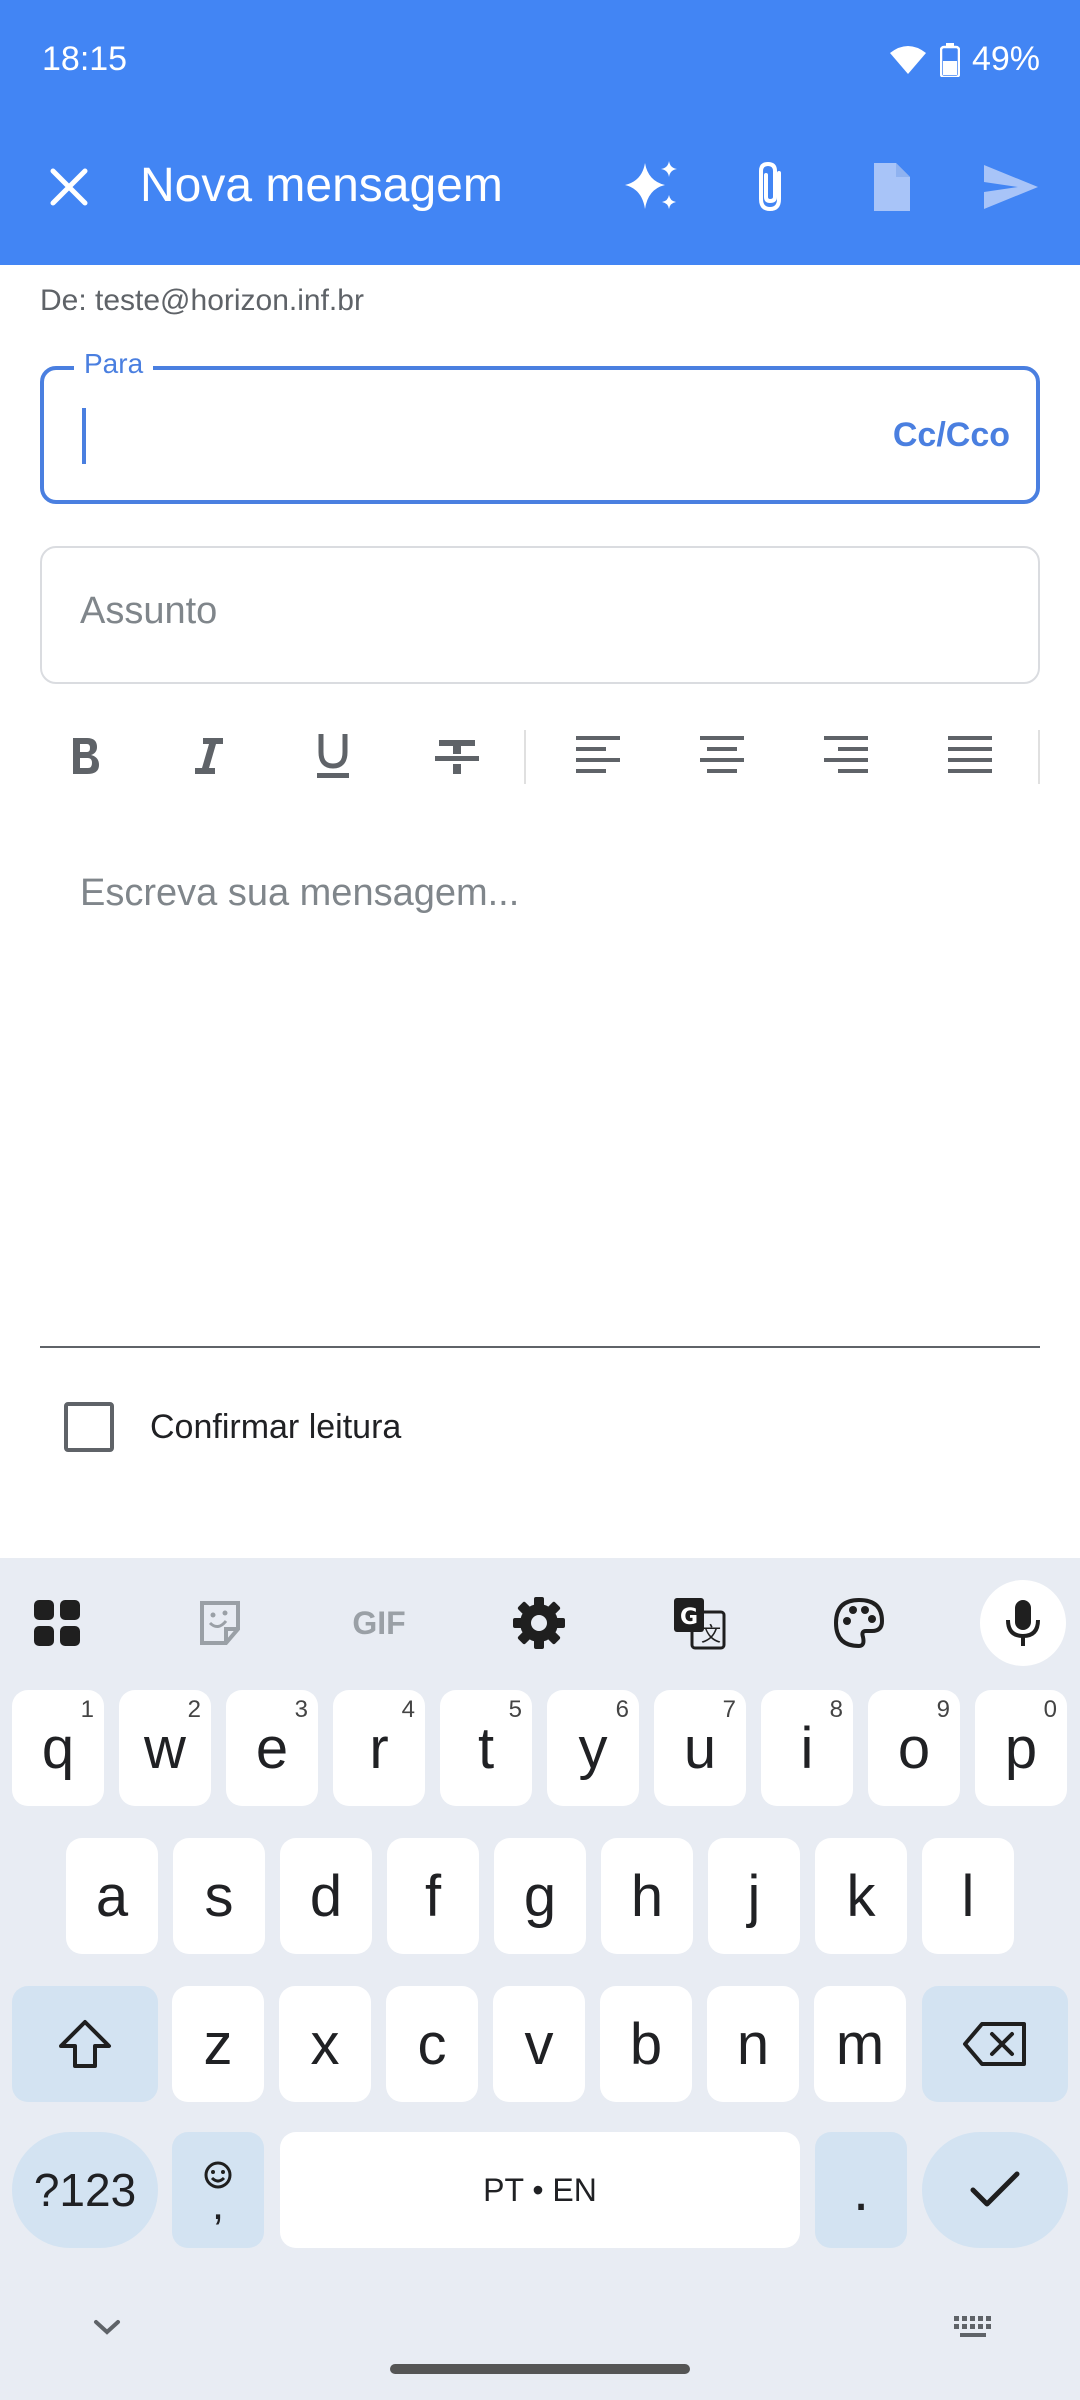  I want to click on key-k: k, so click(861, 1896).